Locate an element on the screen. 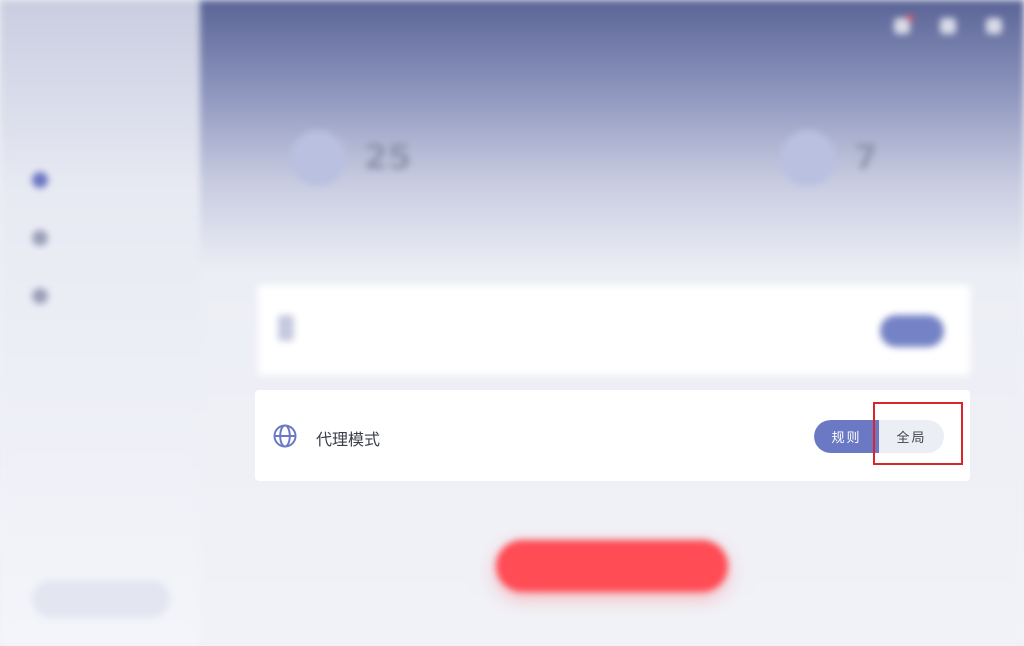 The height and width of the screenshot is (646, 1024). highlight-box is located at coordinates (918, 433).